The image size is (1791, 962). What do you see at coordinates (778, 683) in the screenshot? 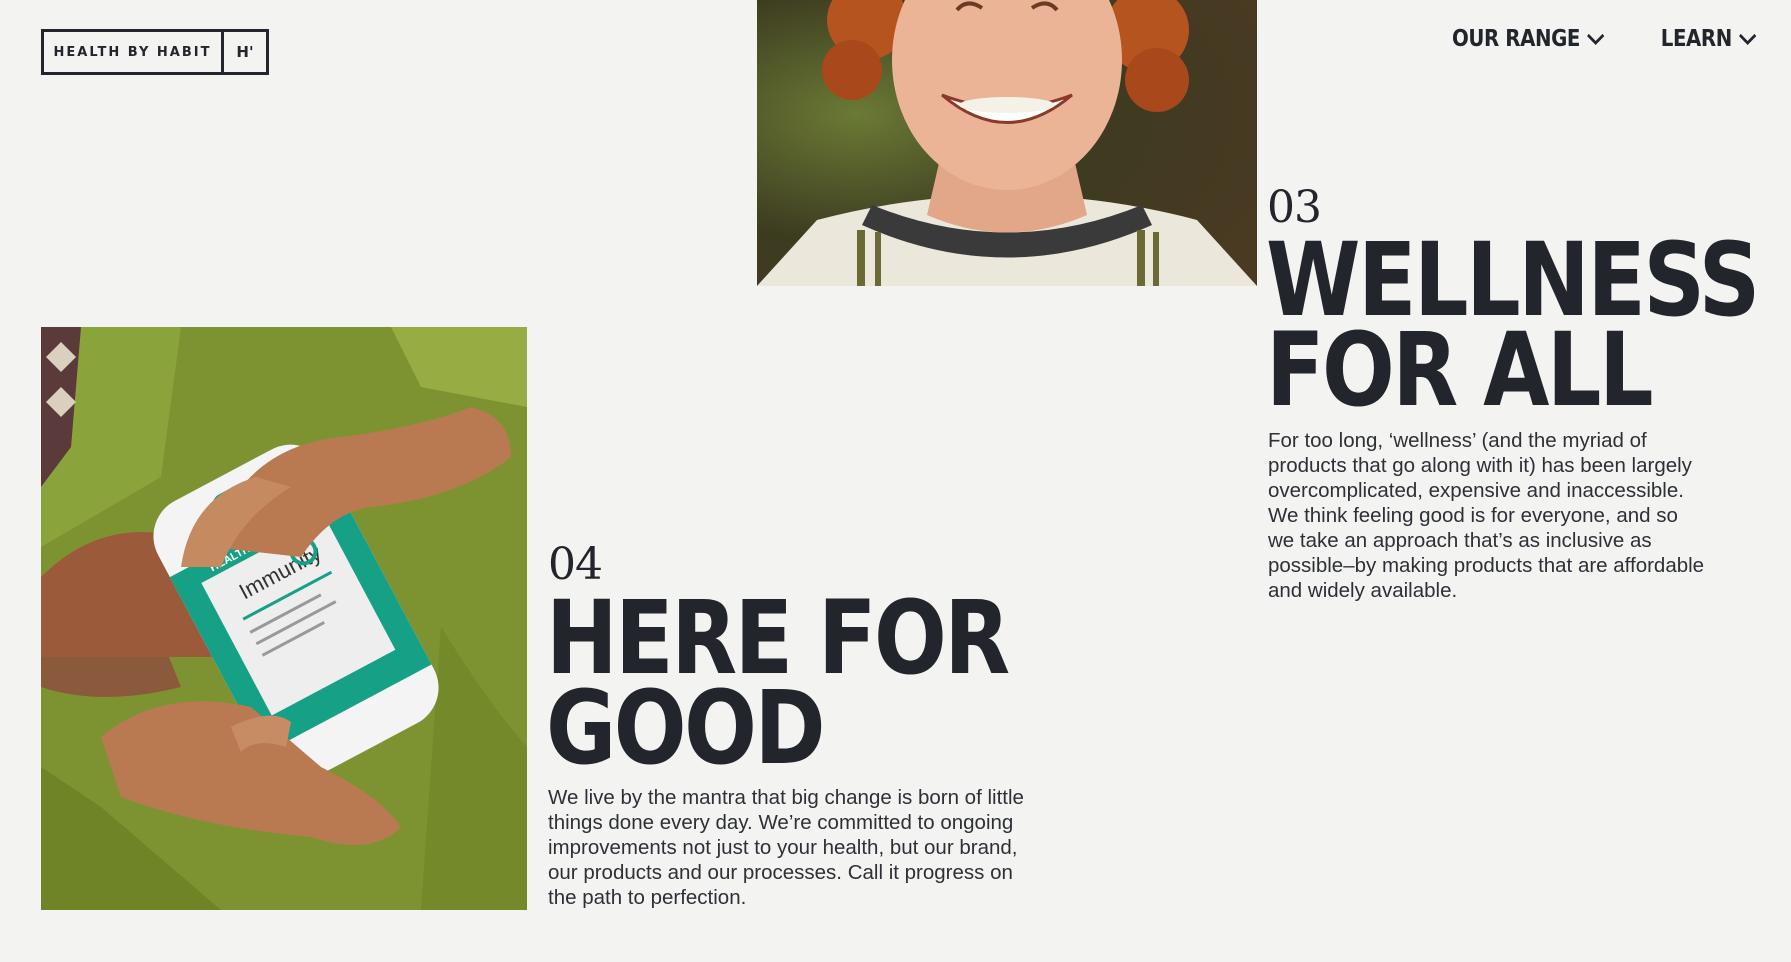
I see `section-heading-here-for-good: HERE FOR GOOD` at bounding box center [778, 683].